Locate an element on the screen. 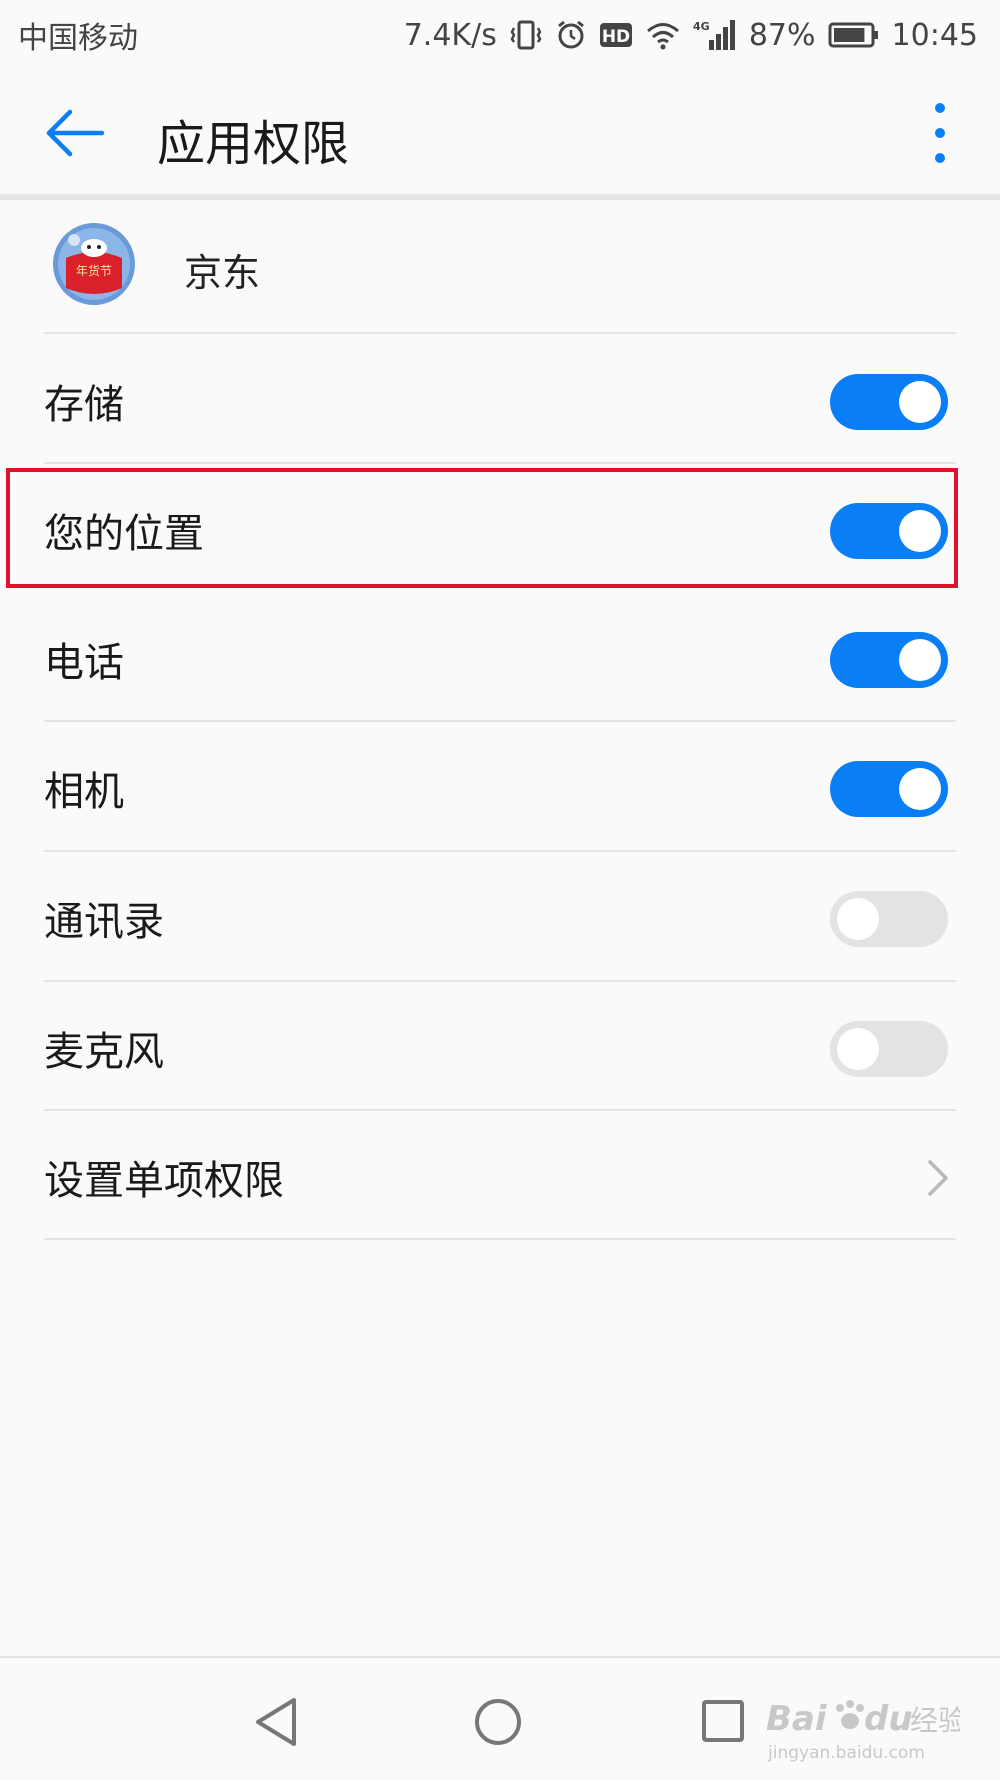  status-icons: 7.4K/s HD 4G 87% 10:45 is located at coordinates (691, 35).